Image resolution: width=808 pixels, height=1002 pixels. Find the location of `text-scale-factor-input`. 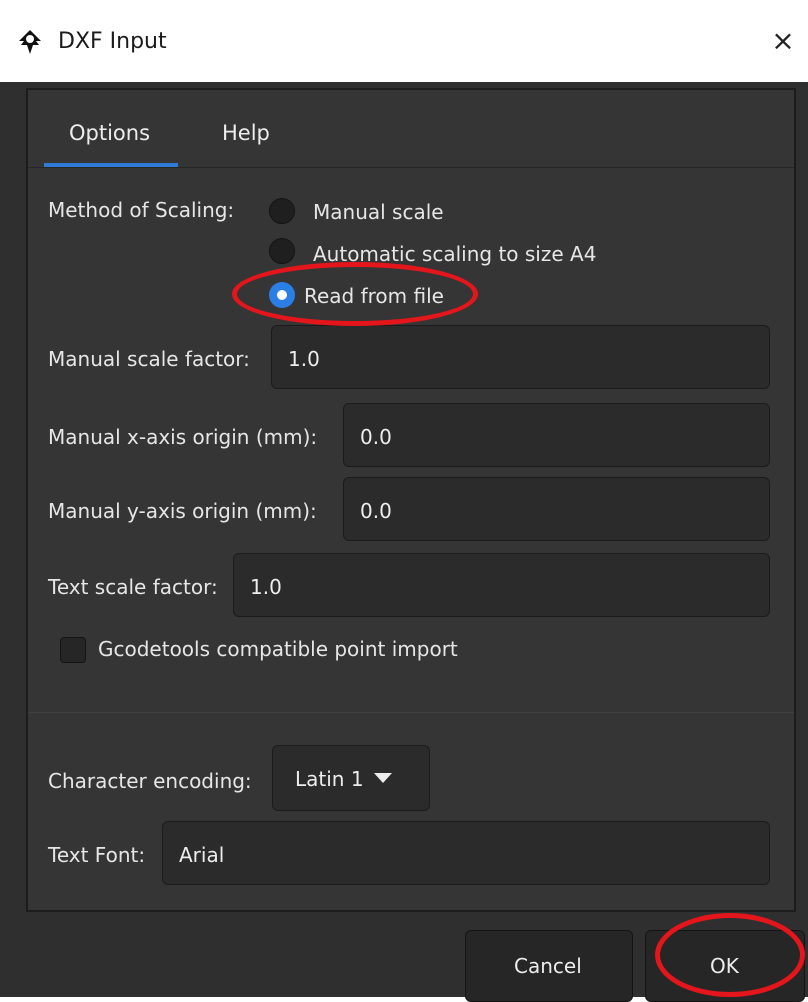

text-scale-factor-input is located at coordinates (501, 585).